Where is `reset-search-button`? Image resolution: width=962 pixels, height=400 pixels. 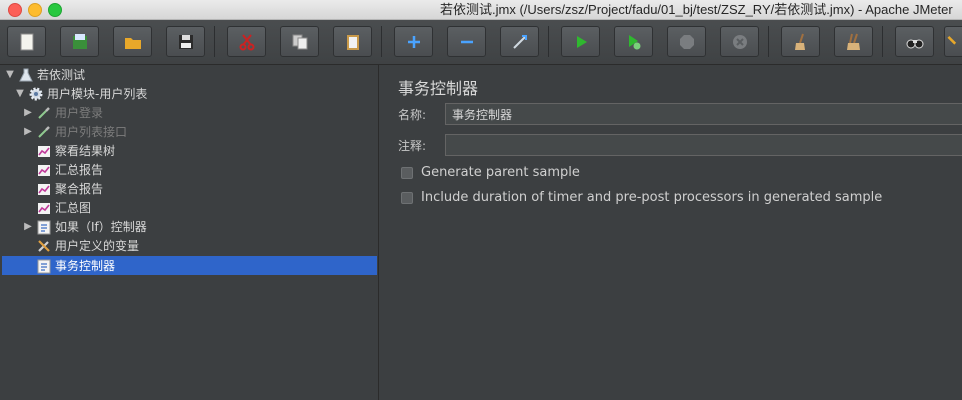
reset-search-button is located at coordinates (953, 41).